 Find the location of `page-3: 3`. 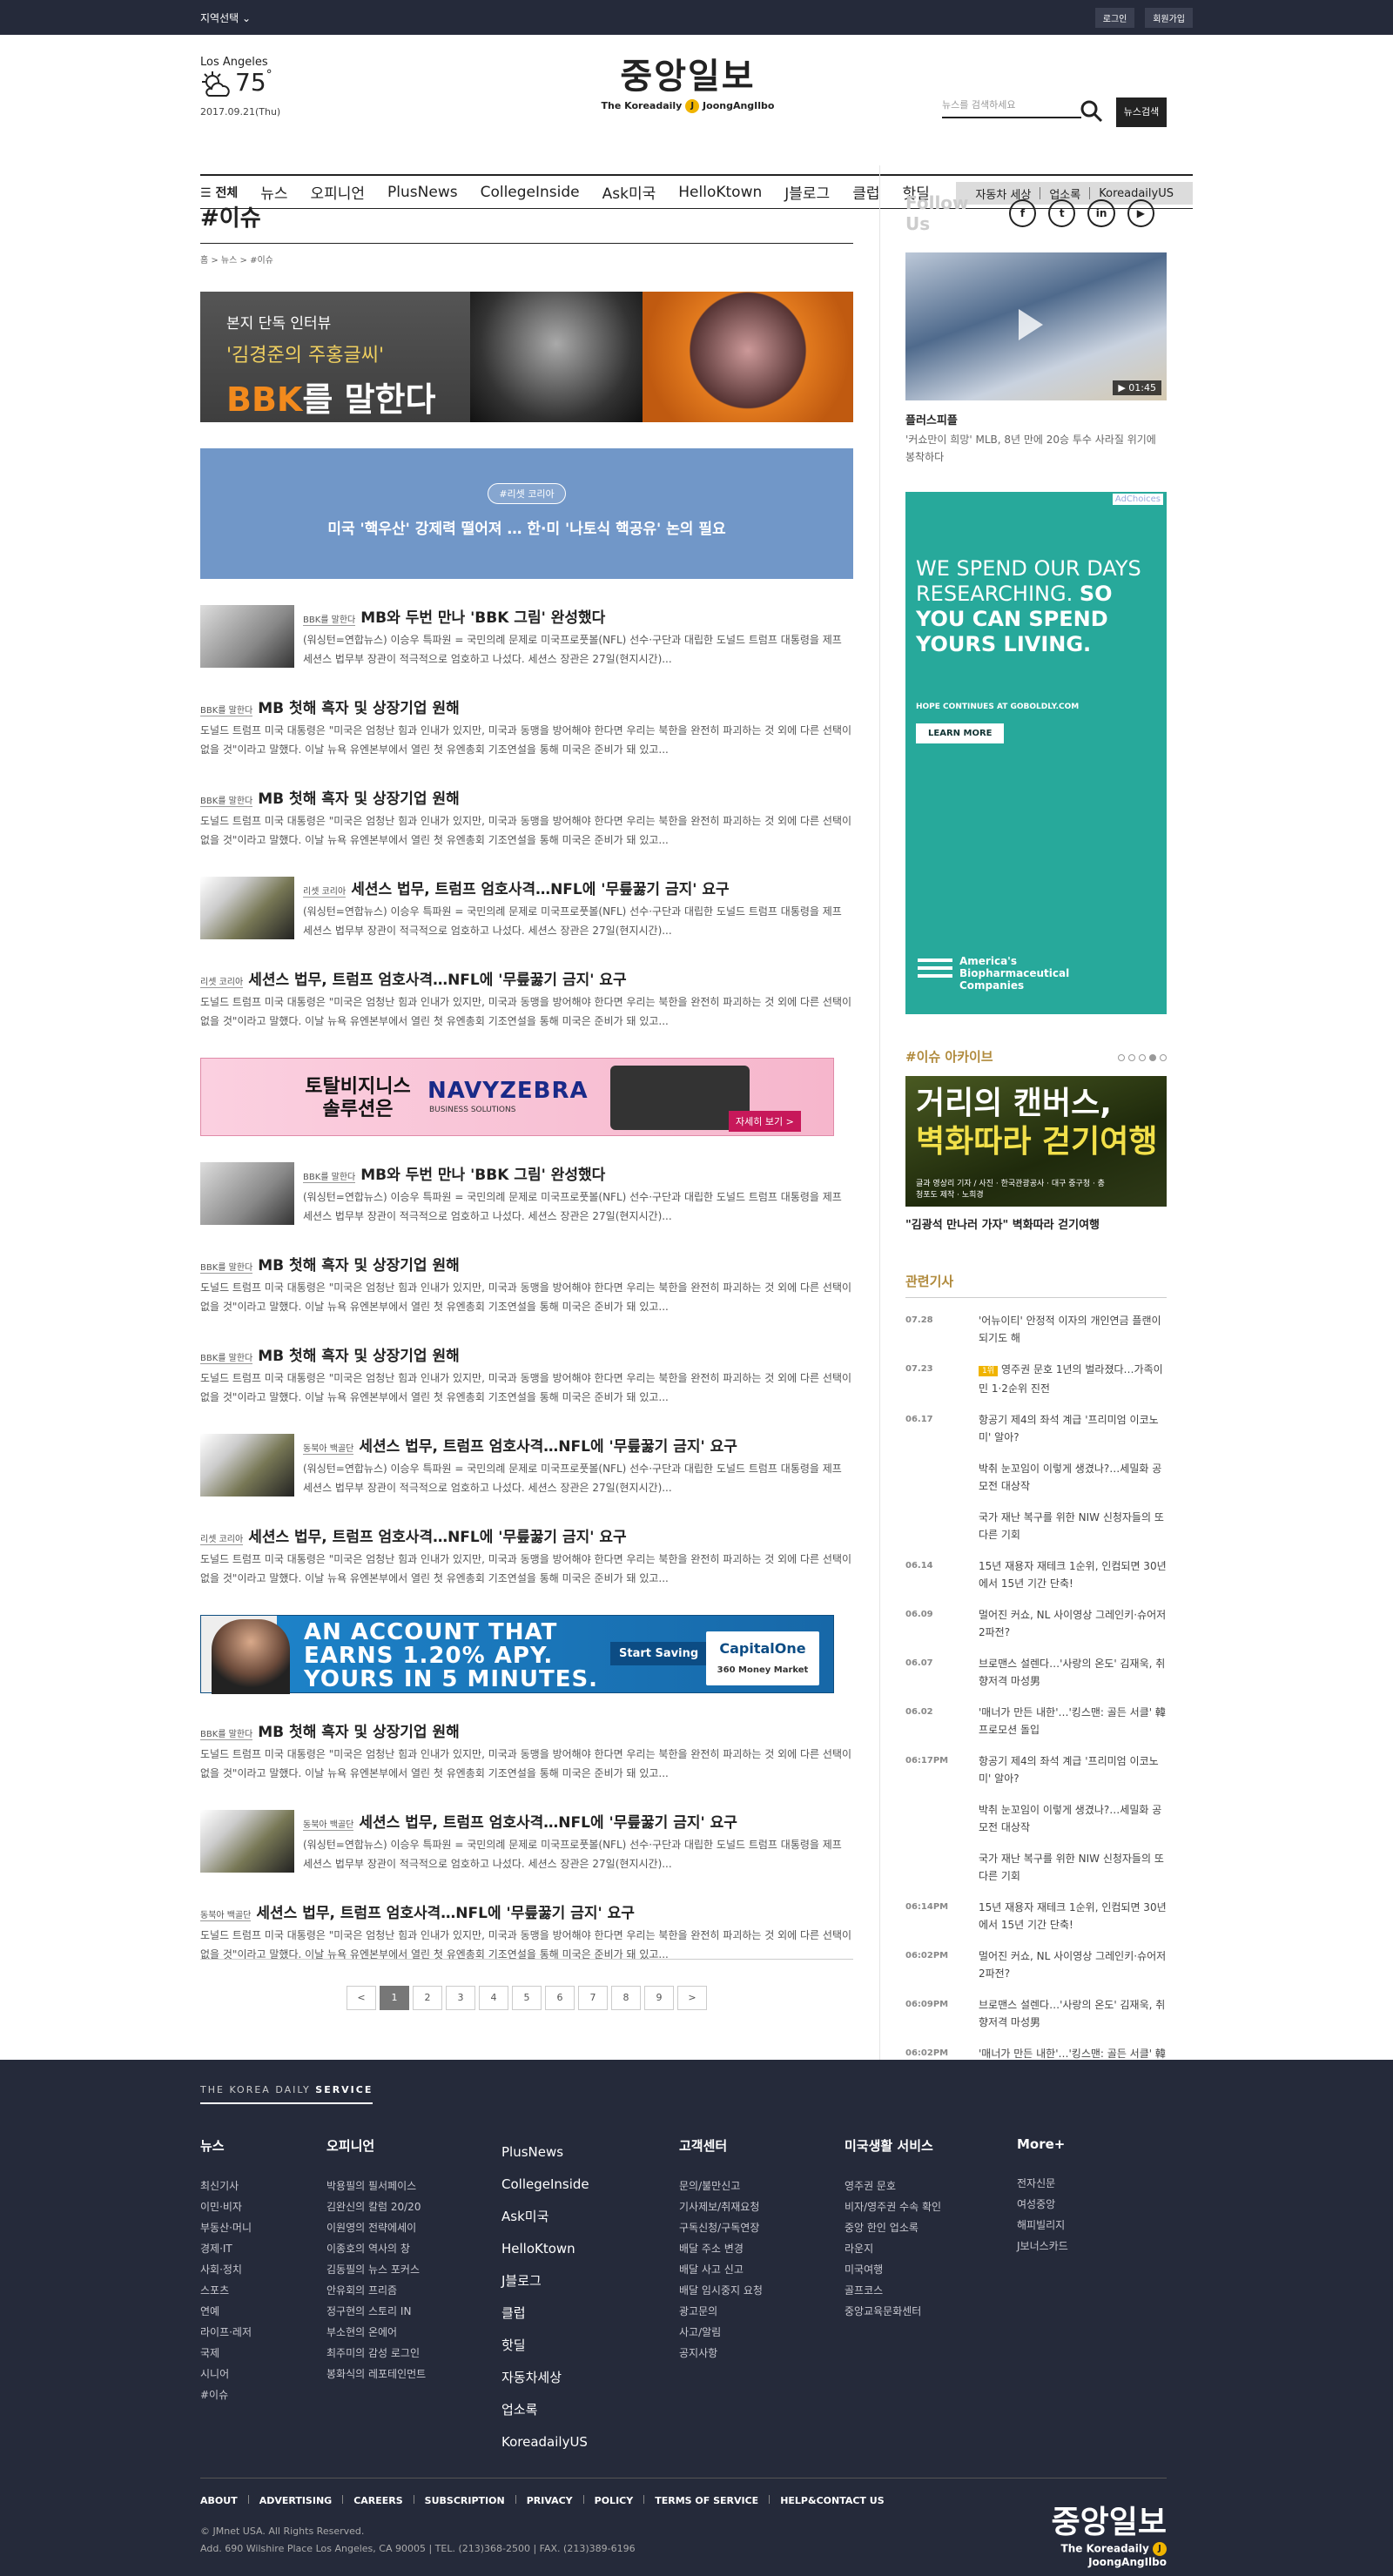

page-3: 3 is located at coordinates (460, 1998).